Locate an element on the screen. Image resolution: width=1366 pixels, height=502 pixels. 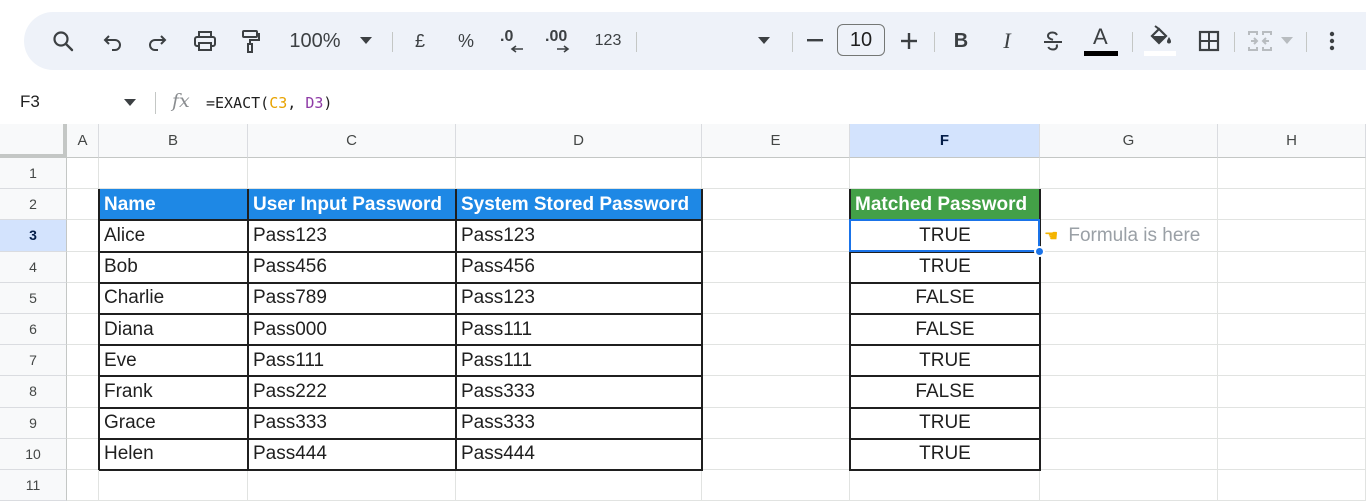
formula-note-text: Formula is here is located at coordinates (1134, 235).